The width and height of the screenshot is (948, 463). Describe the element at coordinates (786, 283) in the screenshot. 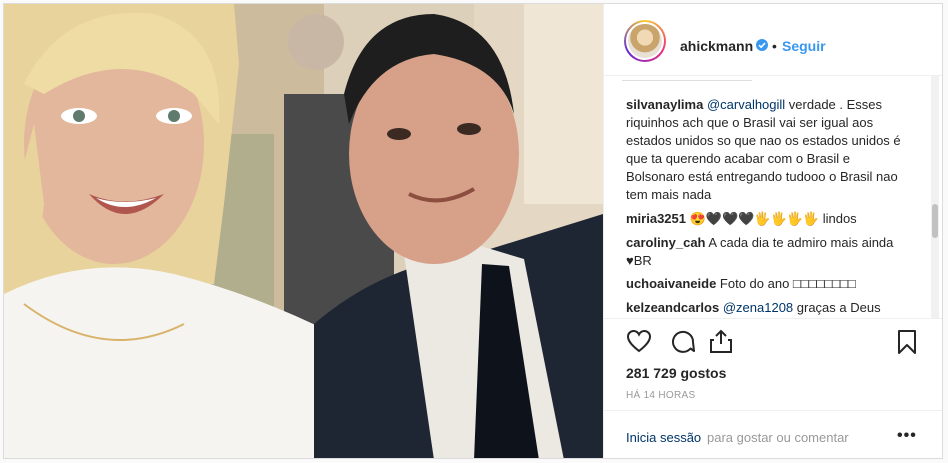

I see `comment-text: Foto do ano □□□□□□□□` at that location.